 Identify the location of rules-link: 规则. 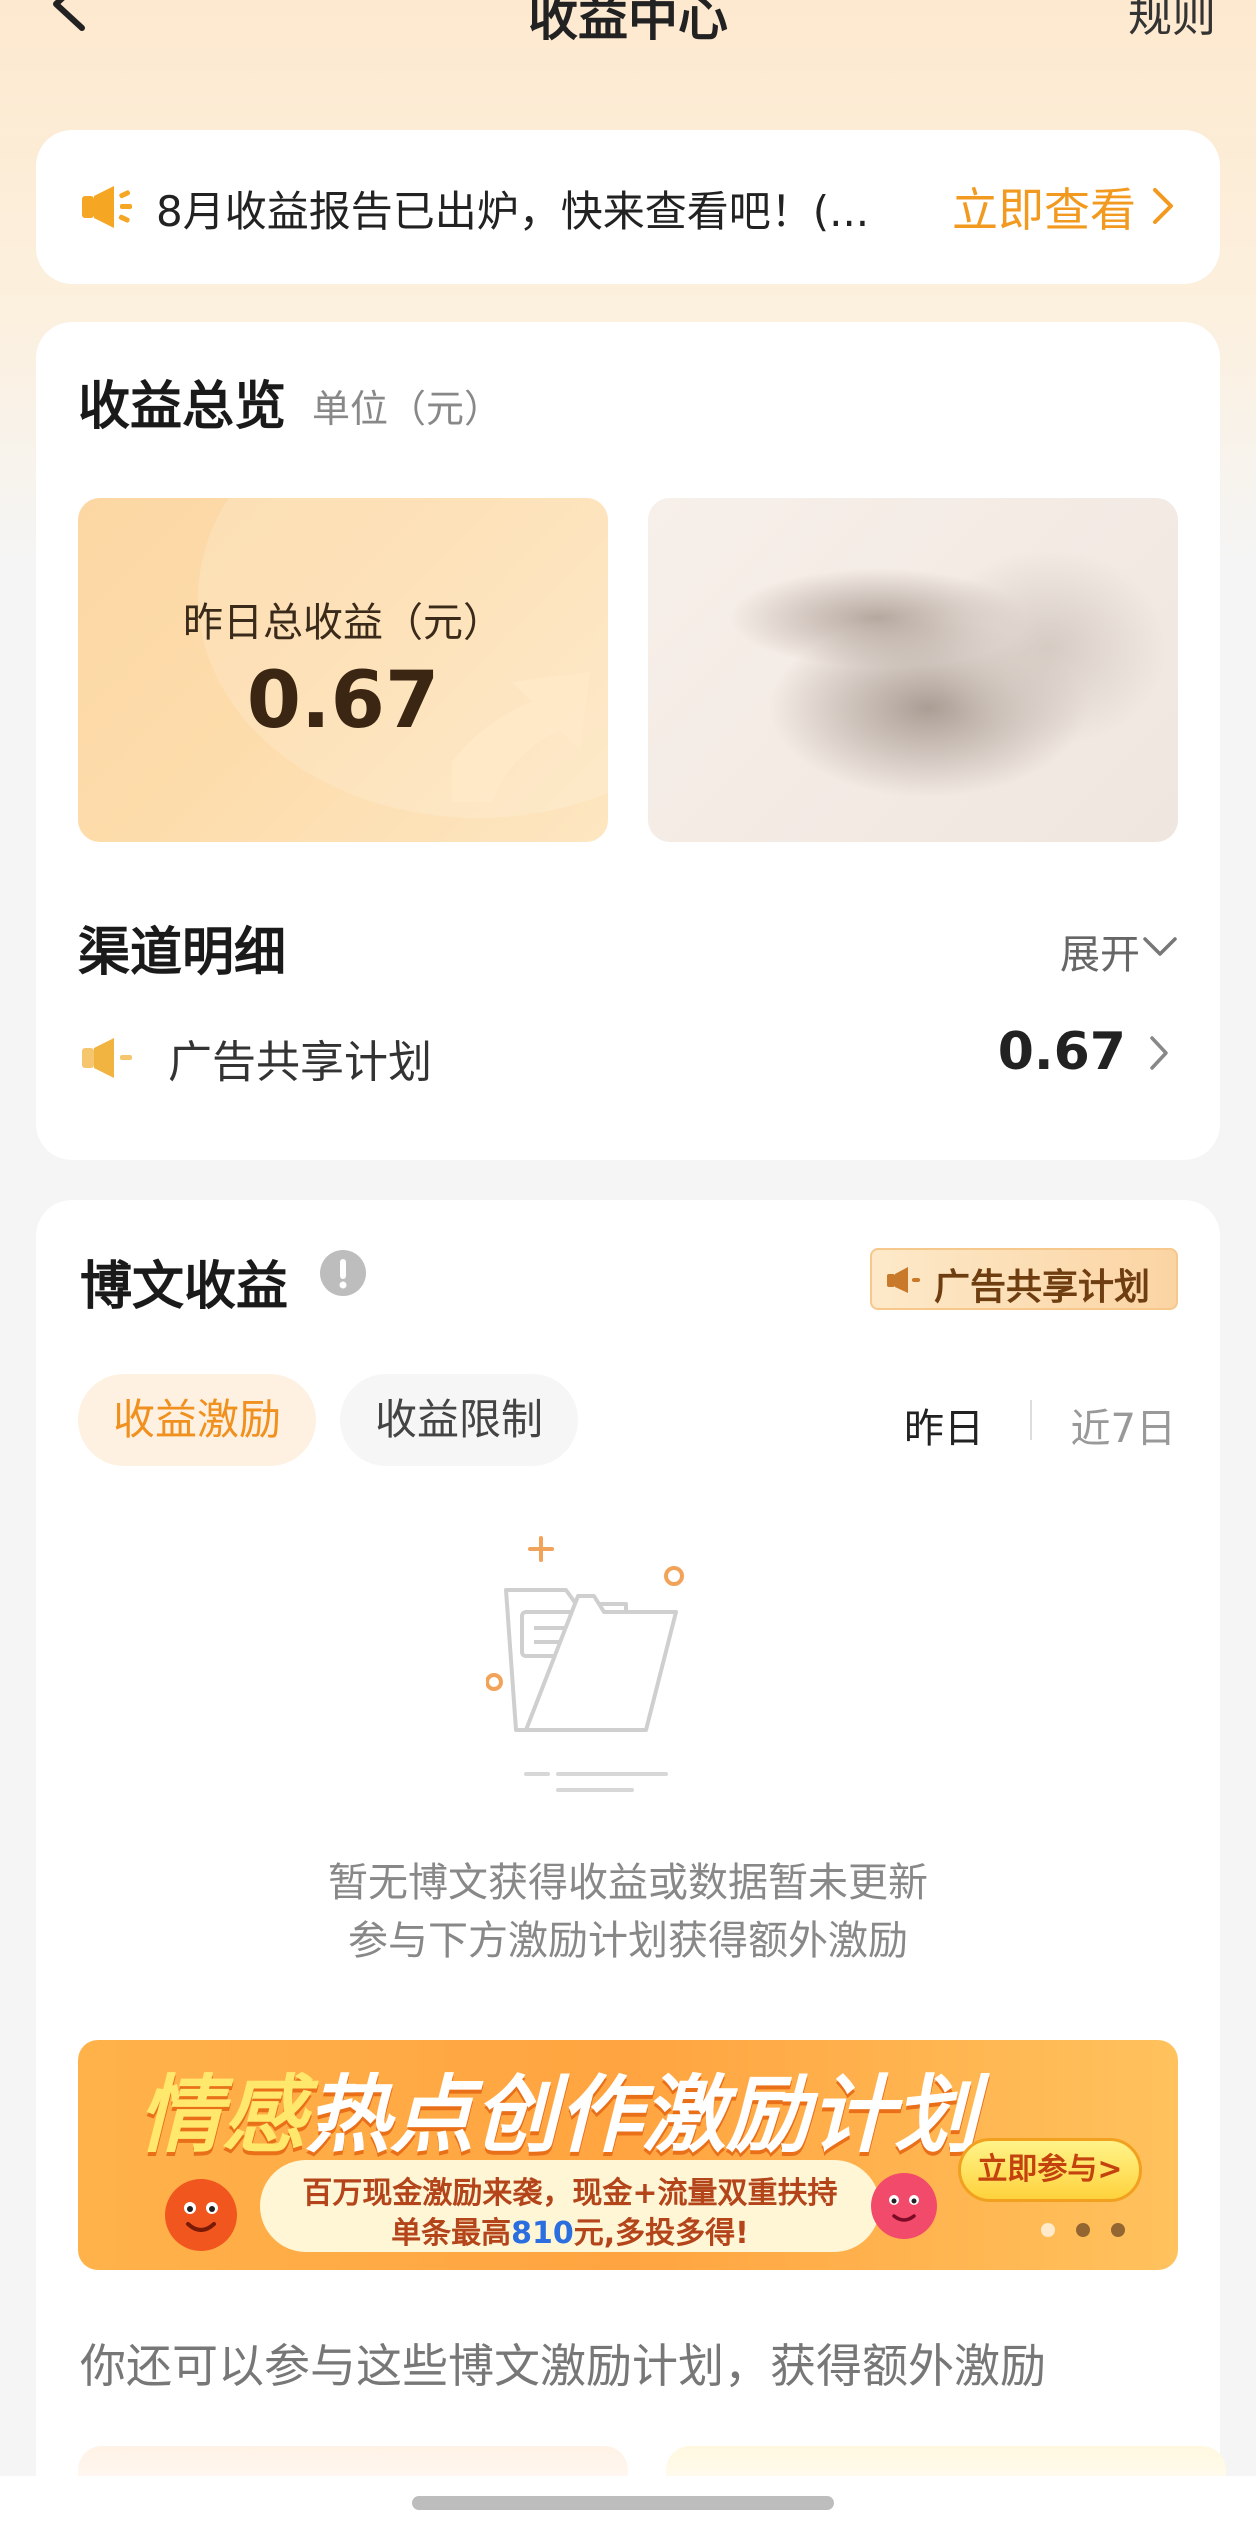
(1172, 22).